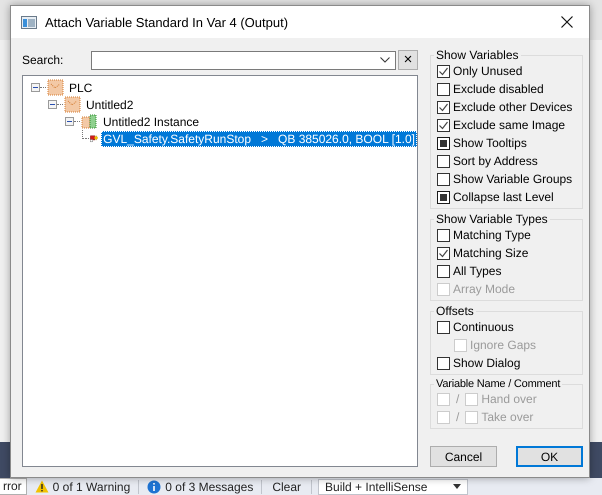 The image size is (602, 495). Describe the element at coordinates (486, 363) in the screenshot. I see `checkbox-label: Show Dialog` at that location.